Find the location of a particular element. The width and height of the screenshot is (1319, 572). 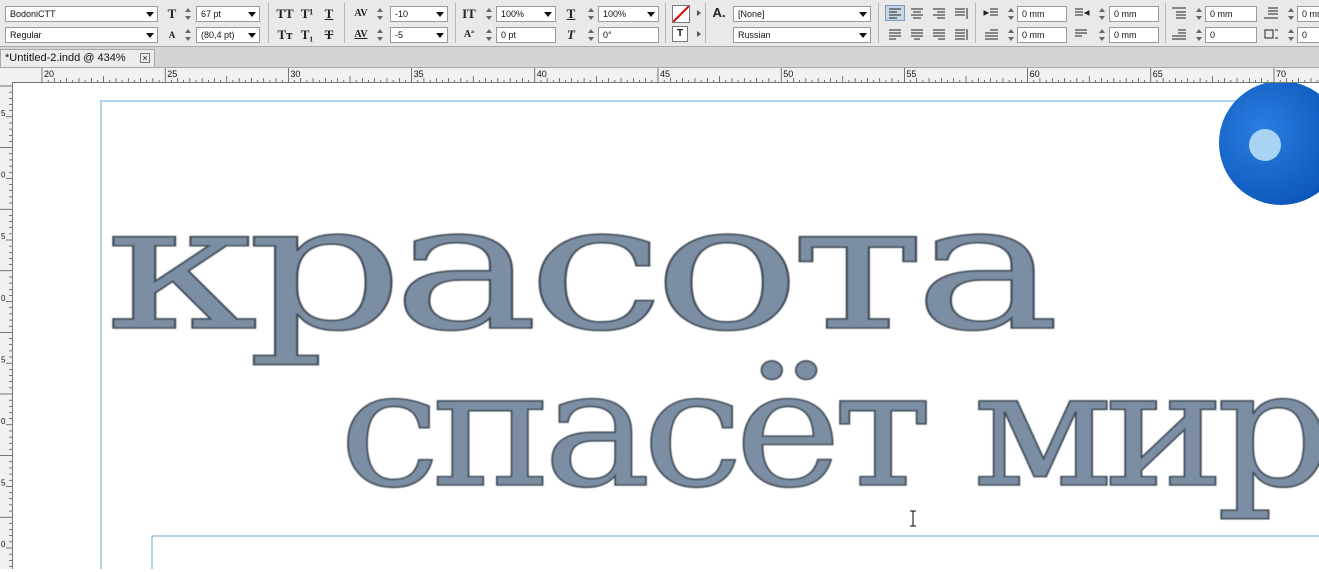

justify-center-icon is located at coordinates (917, 34).